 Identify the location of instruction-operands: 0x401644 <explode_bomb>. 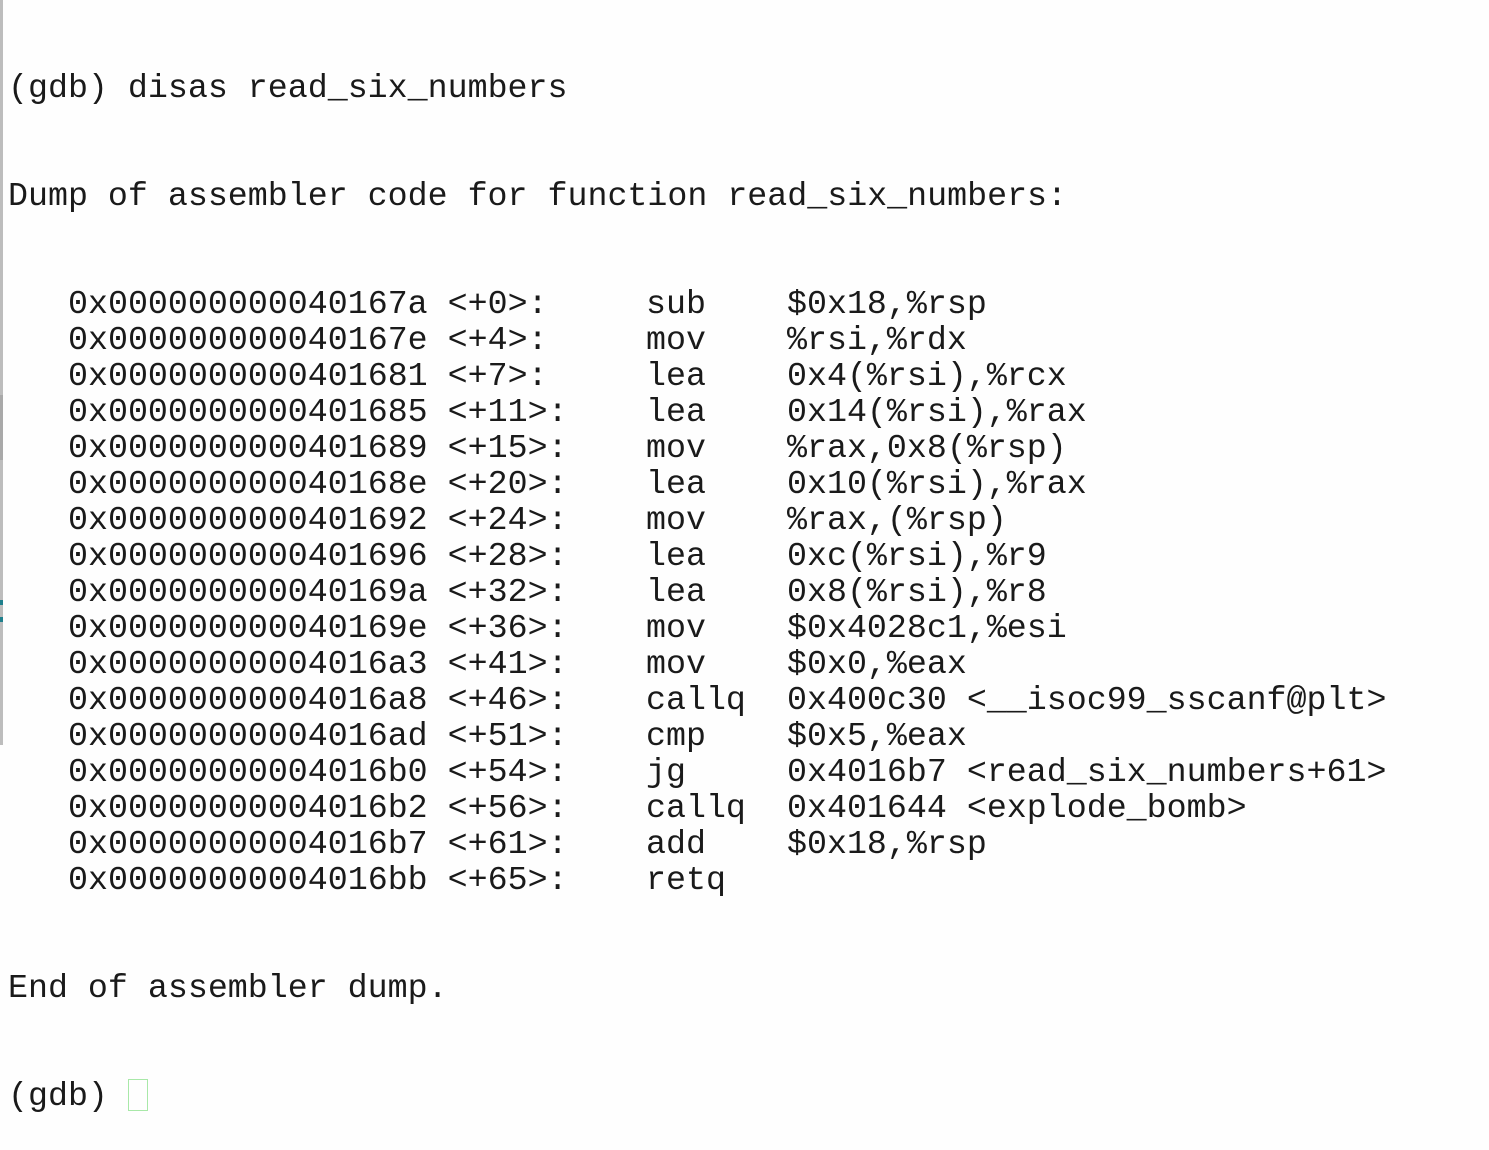
(1017, 808).